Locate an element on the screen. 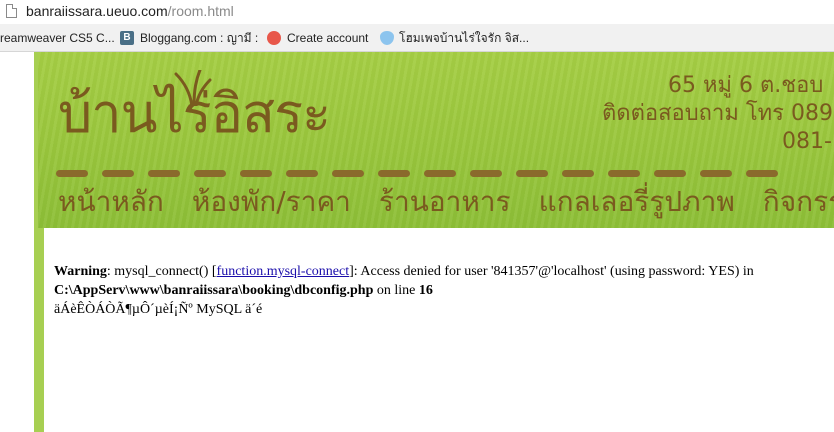  dash-divider is located at coordinates (445, 174).